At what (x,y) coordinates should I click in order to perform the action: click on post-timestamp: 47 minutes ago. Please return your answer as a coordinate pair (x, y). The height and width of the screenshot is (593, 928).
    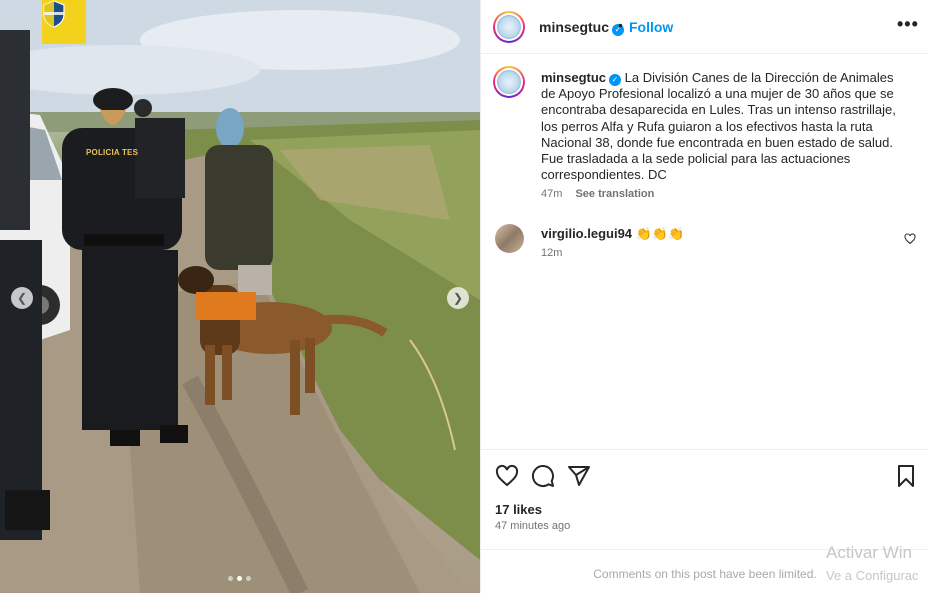
    Looking at the image, I should click on (532, 526).